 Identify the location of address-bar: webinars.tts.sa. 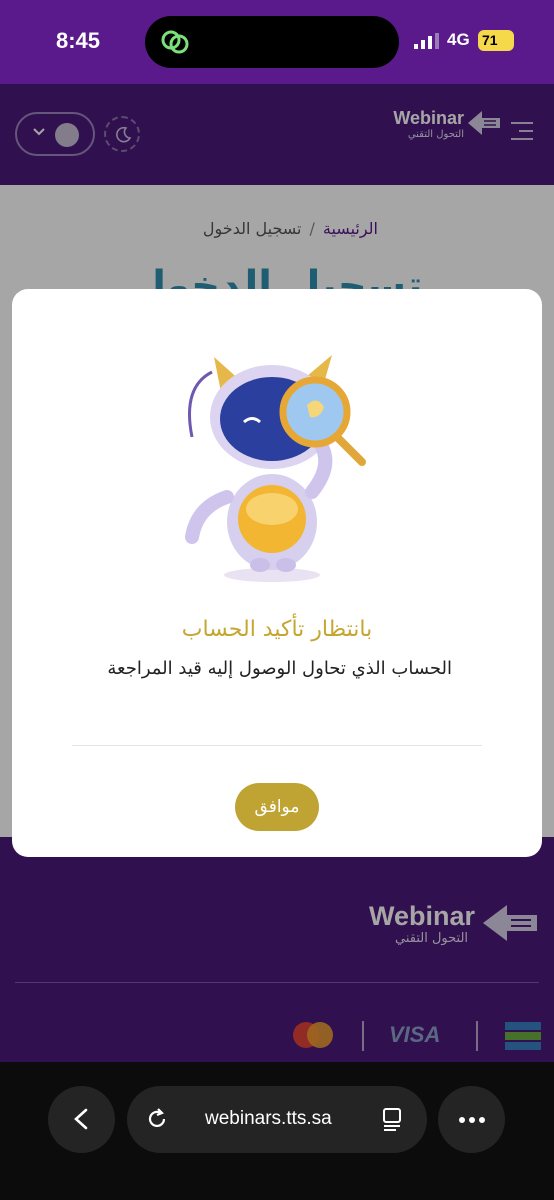
(277, 1119).